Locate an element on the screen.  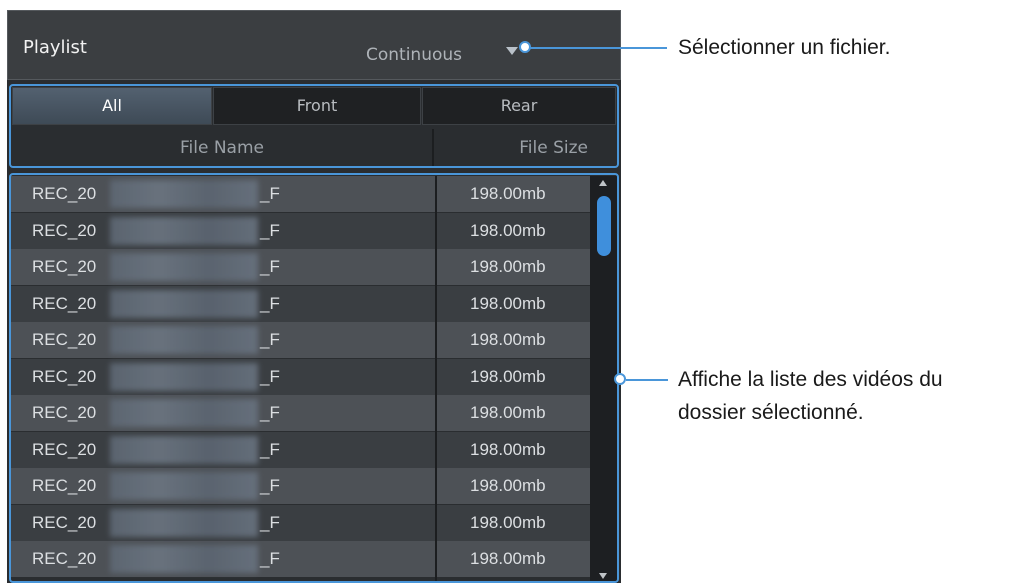
callout-list-line2: dossier sélectionné. is located at coordinates (771, 412).